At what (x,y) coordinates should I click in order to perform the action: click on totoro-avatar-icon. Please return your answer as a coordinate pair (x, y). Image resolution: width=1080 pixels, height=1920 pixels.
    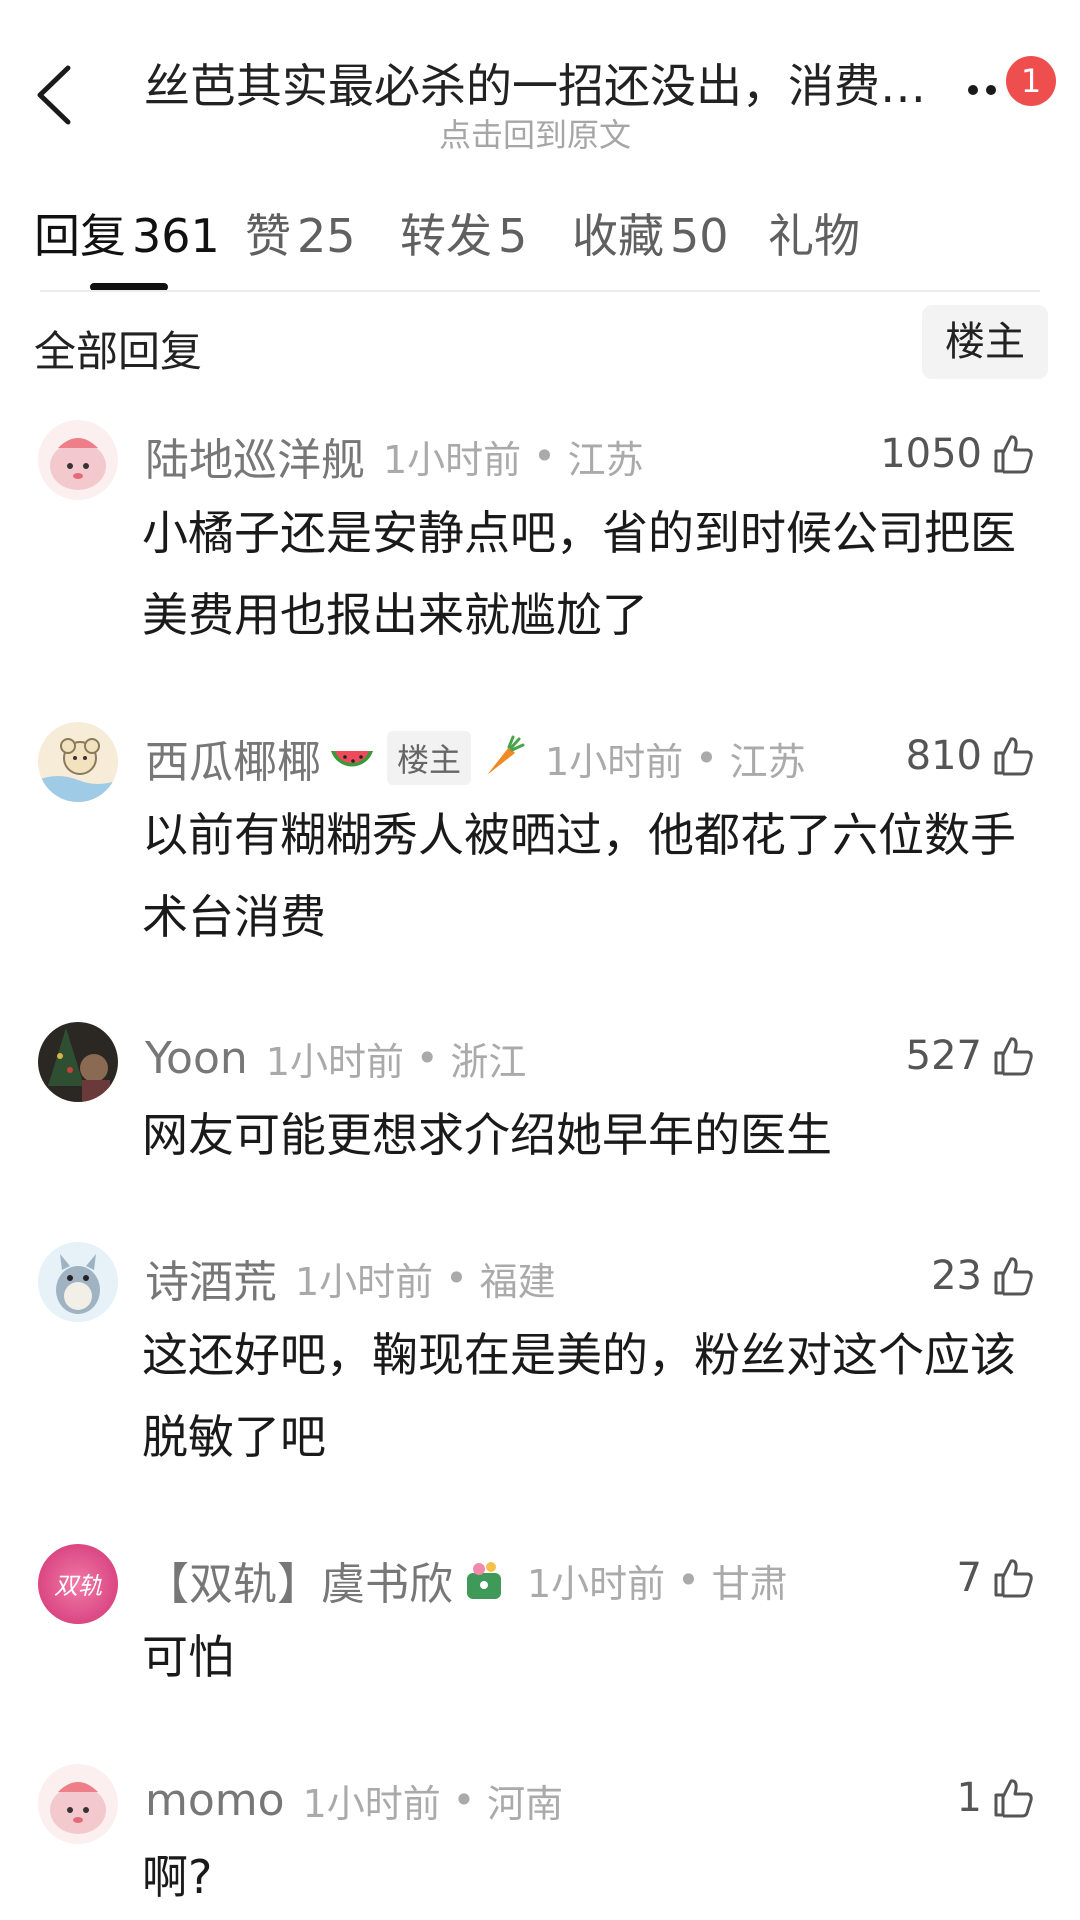
    Looking at the image, I should click on (78, 1282).